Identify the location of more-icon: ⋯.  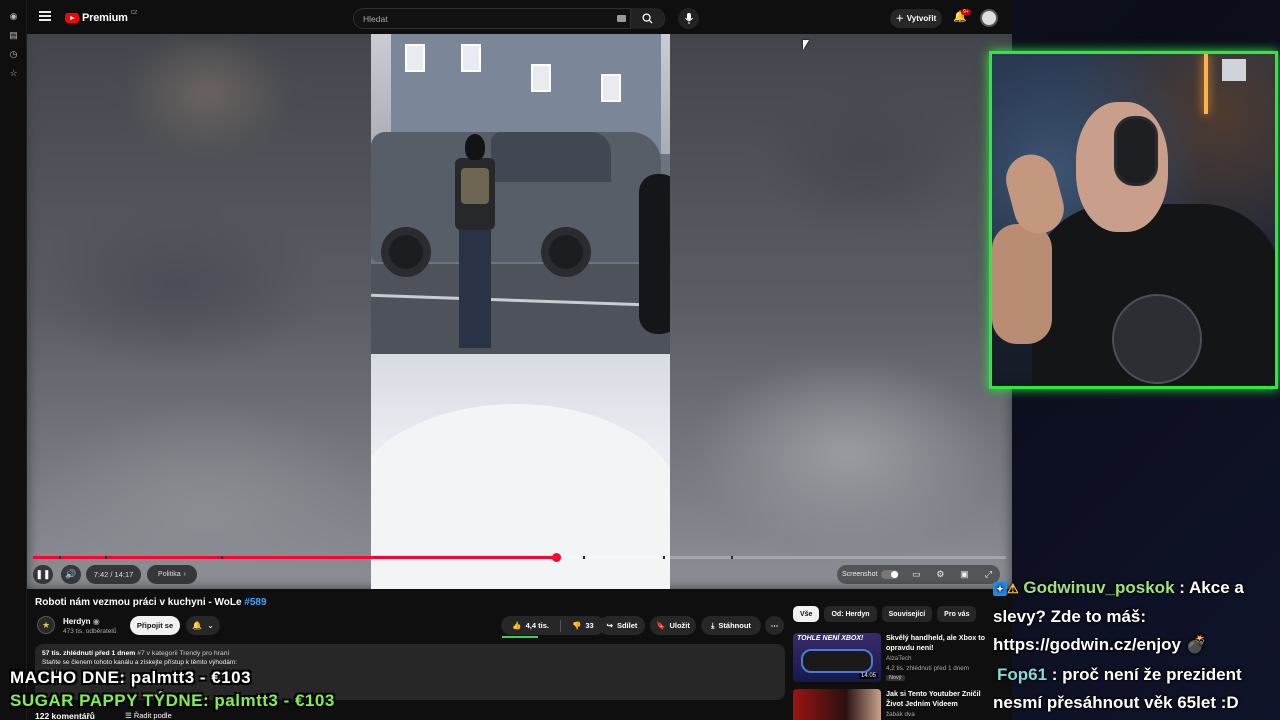
(774, 625).